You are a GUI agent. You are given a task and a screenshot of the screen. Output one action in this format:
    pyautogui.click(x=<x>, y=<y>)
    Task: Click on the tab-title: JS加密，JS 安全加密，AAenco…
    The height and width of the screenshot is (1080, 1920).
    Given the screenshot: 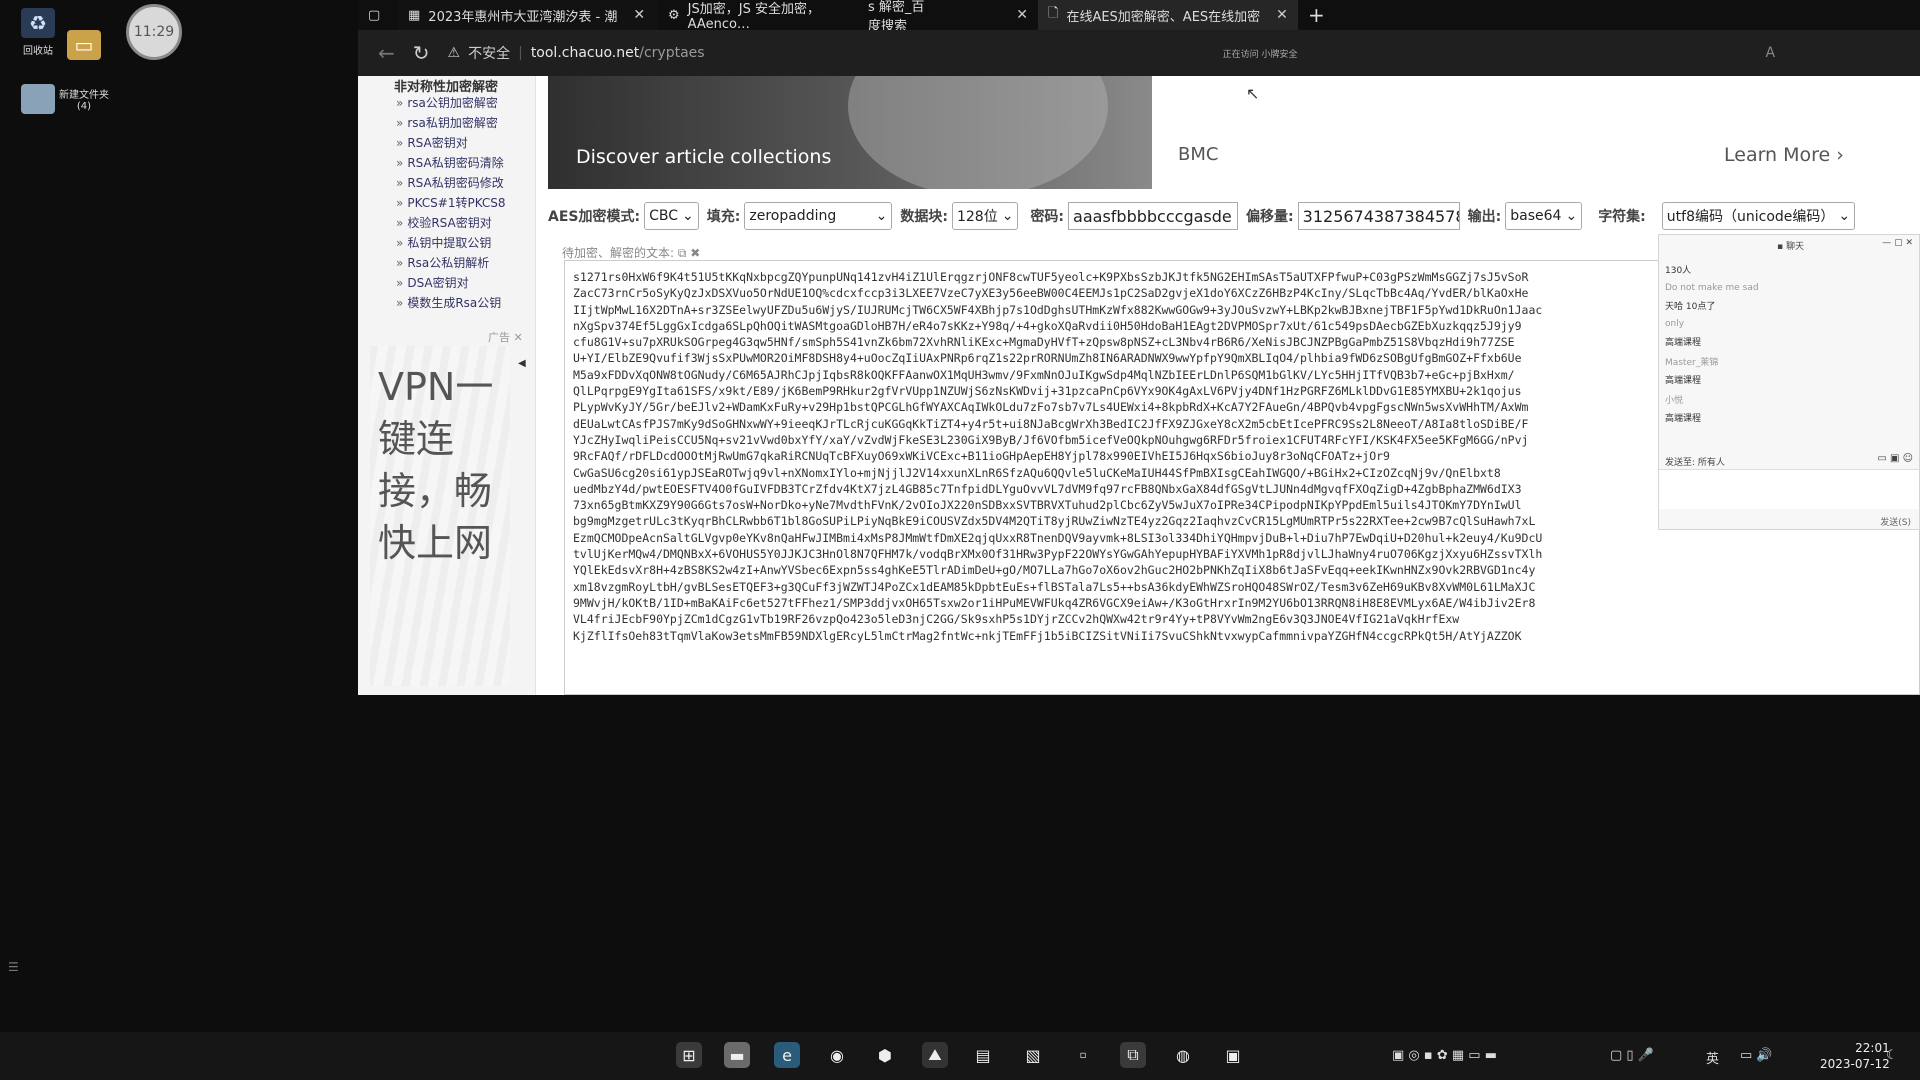 What is the action you would take?
    pyautogui.click(x=753, y=17)
    